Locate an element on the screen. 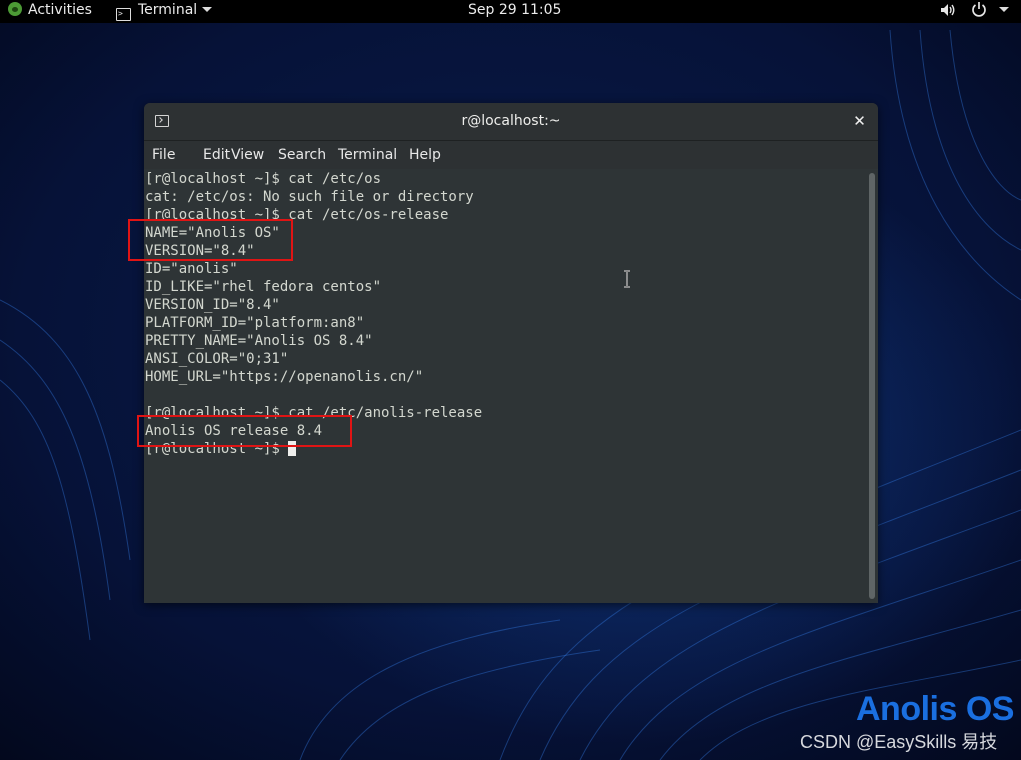 This screenshot has height=760, width=1021. menu-file: File is located at coordinates (163, 155).